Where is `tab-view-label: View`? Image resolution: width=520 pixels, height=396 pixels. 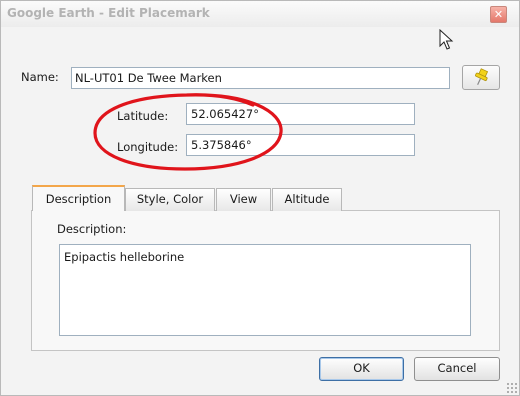 tab-view-label: View is located at coordinates (243, 199).